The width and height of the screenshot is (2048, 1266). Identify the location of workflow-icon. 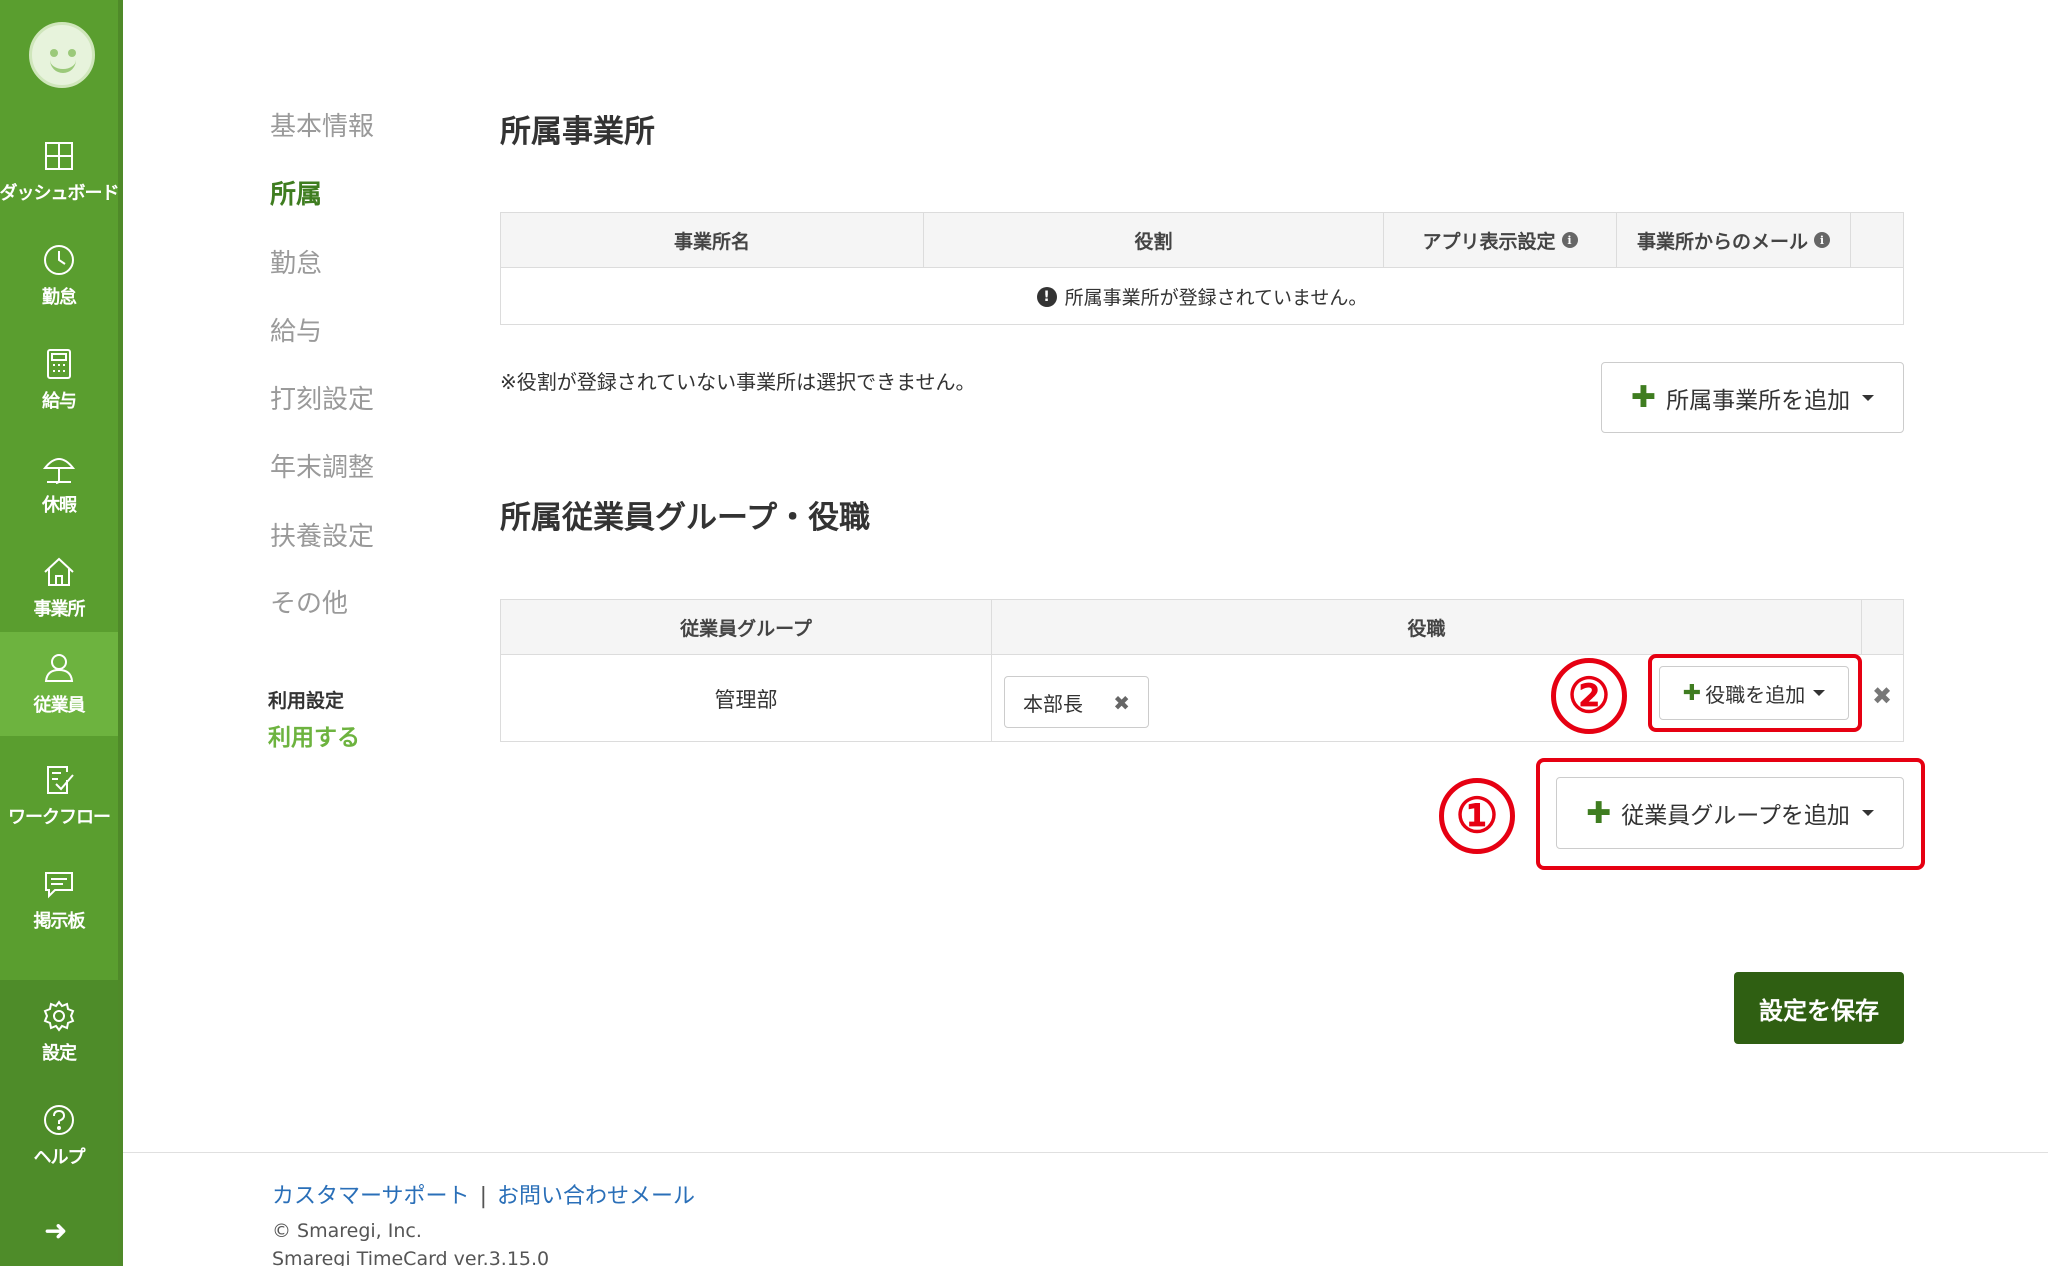
(60, 780).